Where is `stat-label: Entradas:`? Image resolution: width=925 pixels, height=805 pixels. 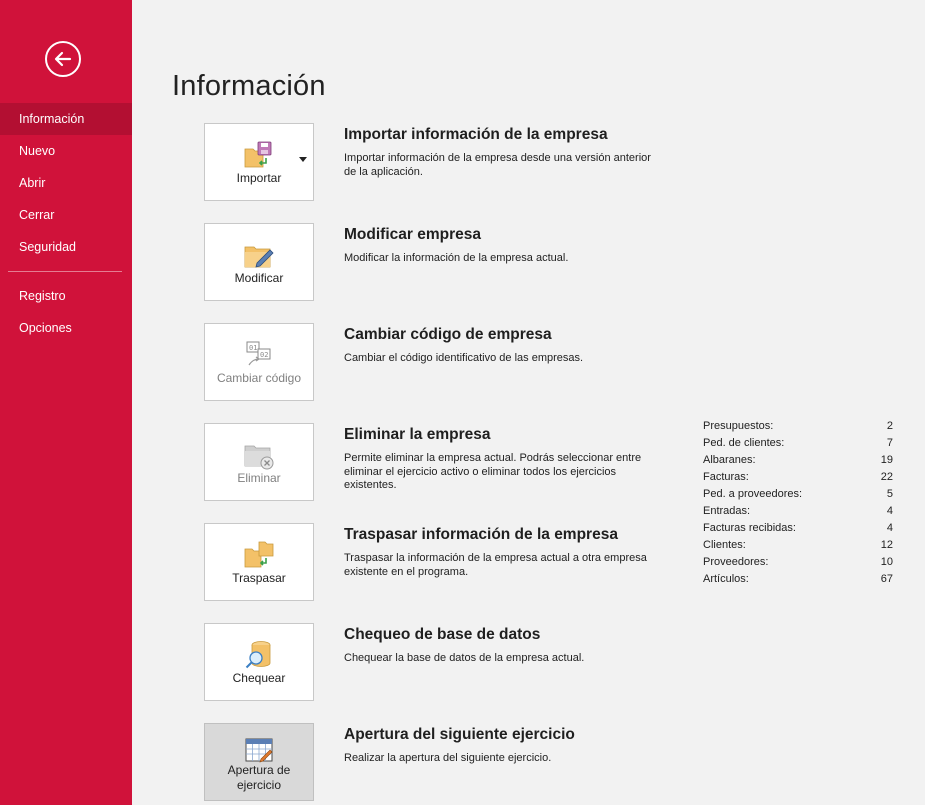 stat-label: Entradas: is located at coordinates (727, 511).